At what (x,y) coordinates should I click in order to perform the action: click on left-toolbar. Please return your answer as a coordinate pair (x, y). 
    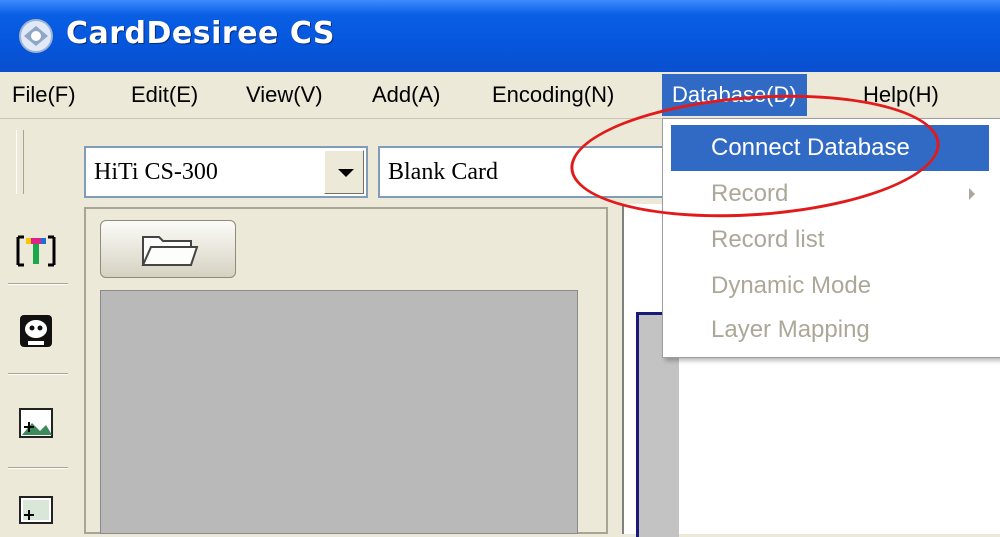
    Looking at the image, I should click on (36, 369).